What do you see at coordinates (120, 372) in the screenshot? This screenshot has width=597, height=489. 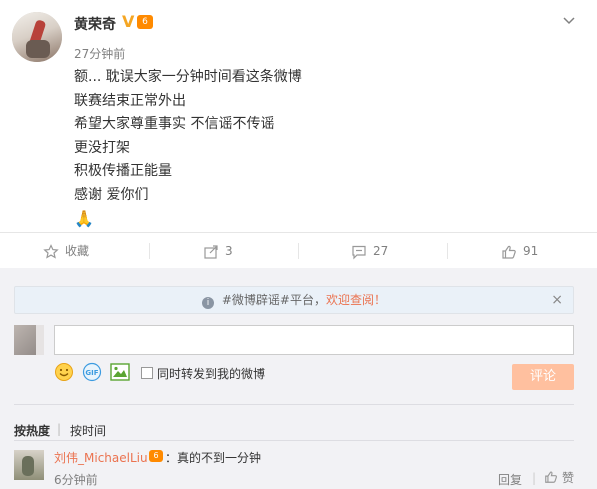 I see `image-icon` at bounding box center [120, 372].